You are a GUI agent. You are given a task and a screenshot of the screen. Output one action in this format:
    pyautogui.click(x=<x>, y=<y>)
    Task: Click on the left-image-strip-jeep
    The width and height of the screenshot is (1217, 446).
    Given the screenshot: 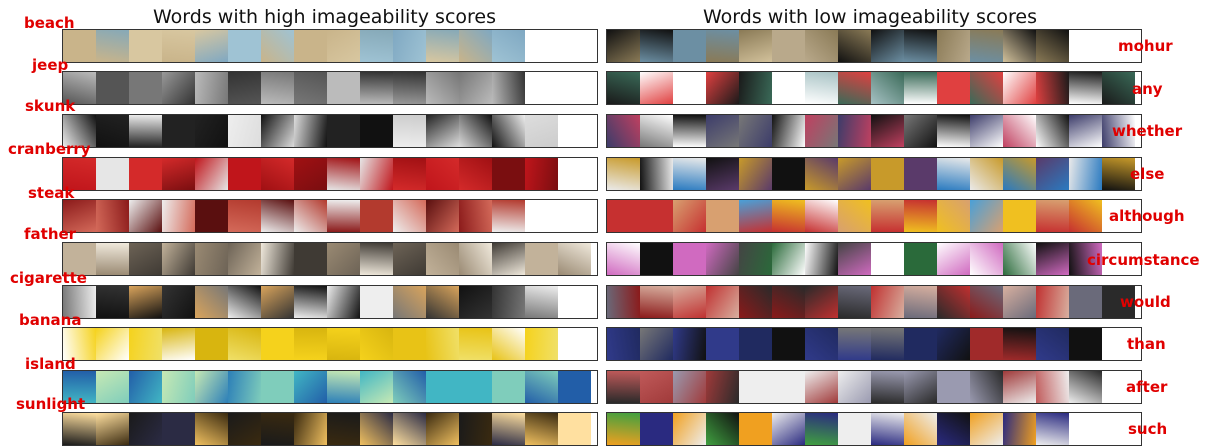 What is the action you would take?
    pyautogui.click(x=330, y=88)
    